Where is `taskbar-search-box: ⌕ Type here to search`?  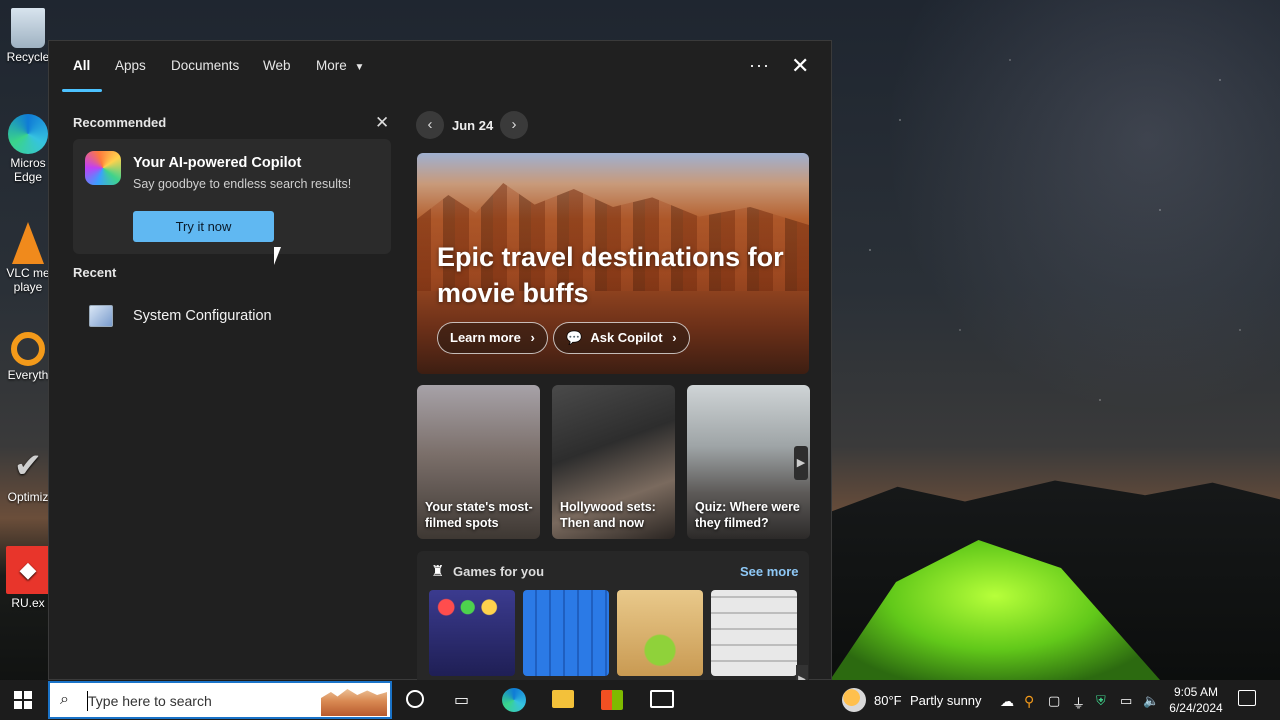 taskbar-search-box: ⌕ Type here to search is located at coordinates (220, 700).